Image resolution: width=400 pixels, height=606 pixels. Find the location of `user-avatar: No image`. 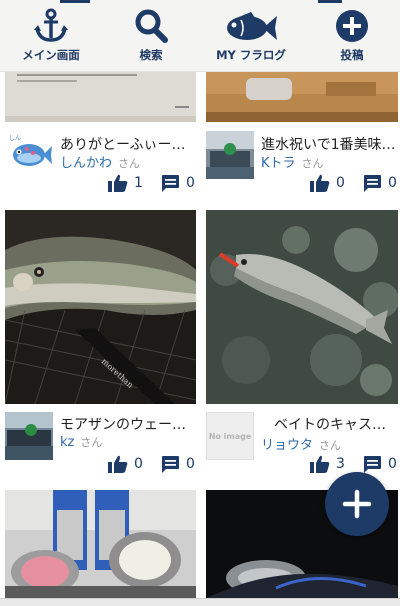

user-avatar: No image is located at coordinates (230, 436).